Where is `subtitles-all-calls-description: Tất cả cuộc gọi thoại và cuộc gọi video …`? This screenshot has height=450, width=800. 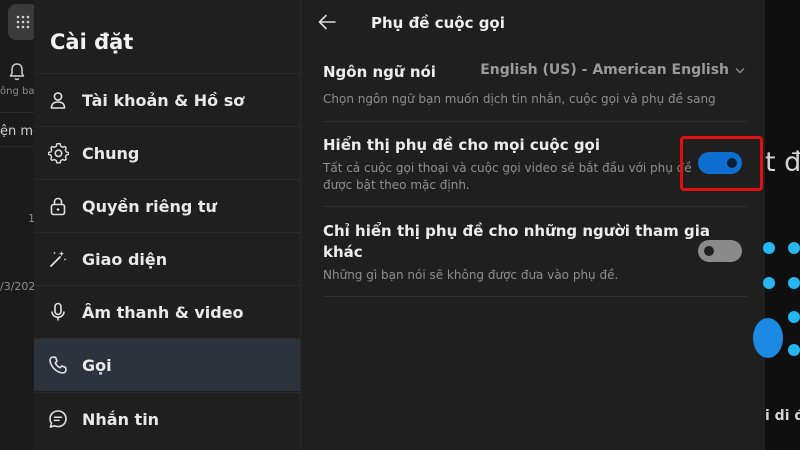 subtitles-all-calls-description: Tất cả cuộc gọi thoại và cuộc gọi video … is located at coordinates (507, 168).